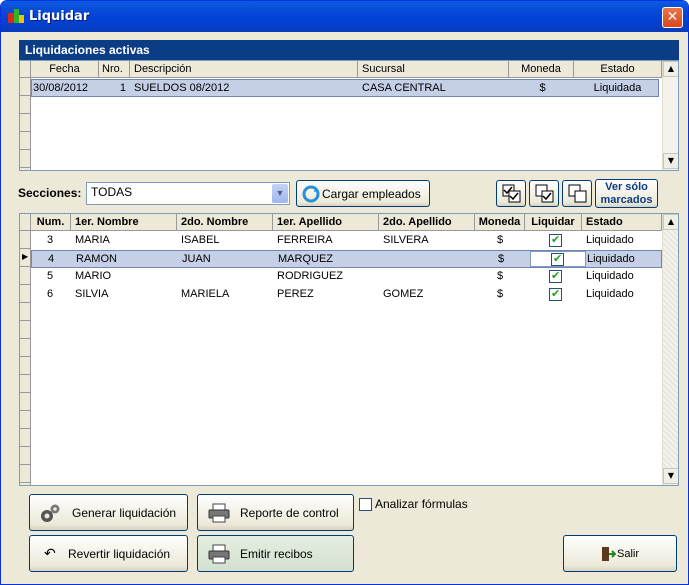 The width and height of the screenshot is (689, 585). What do you see at coordinates (196, 259) in the screenshot?
I see `cell-nombre2: JUAN` at bounding box center [196, 259].